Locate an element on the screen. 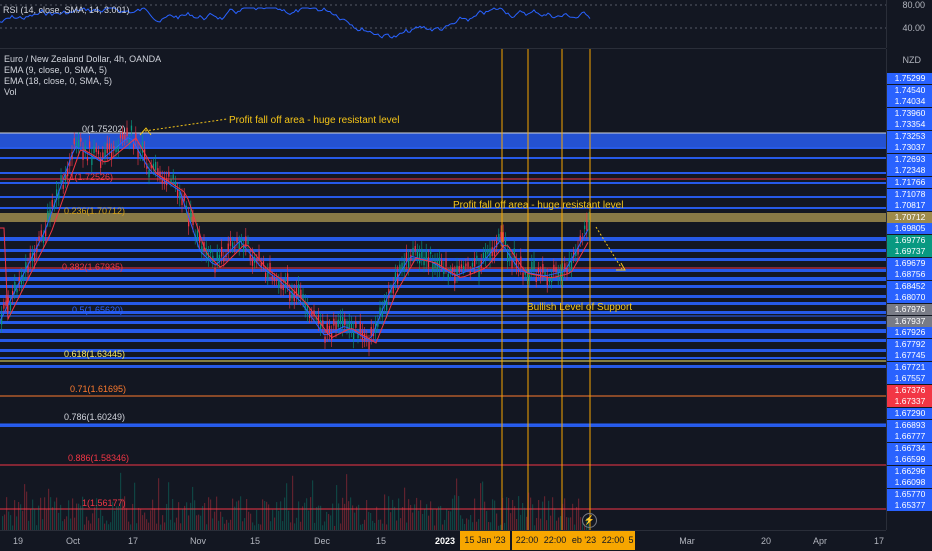 The height and width of the screenshot is (551, 932). price-axis-label: 1.68452 is located at coordinates (909, 286).